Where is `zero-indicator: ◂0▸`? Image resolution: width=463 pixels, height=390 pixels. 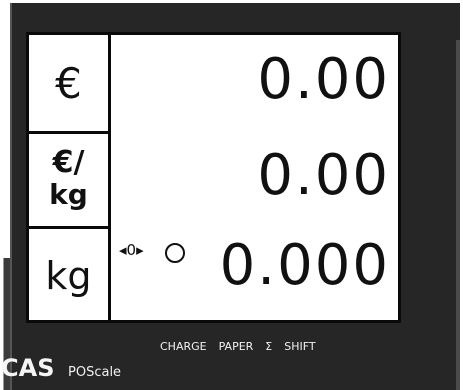
zero-indicator: ◂0▸ is located at coordinates (131, 250).